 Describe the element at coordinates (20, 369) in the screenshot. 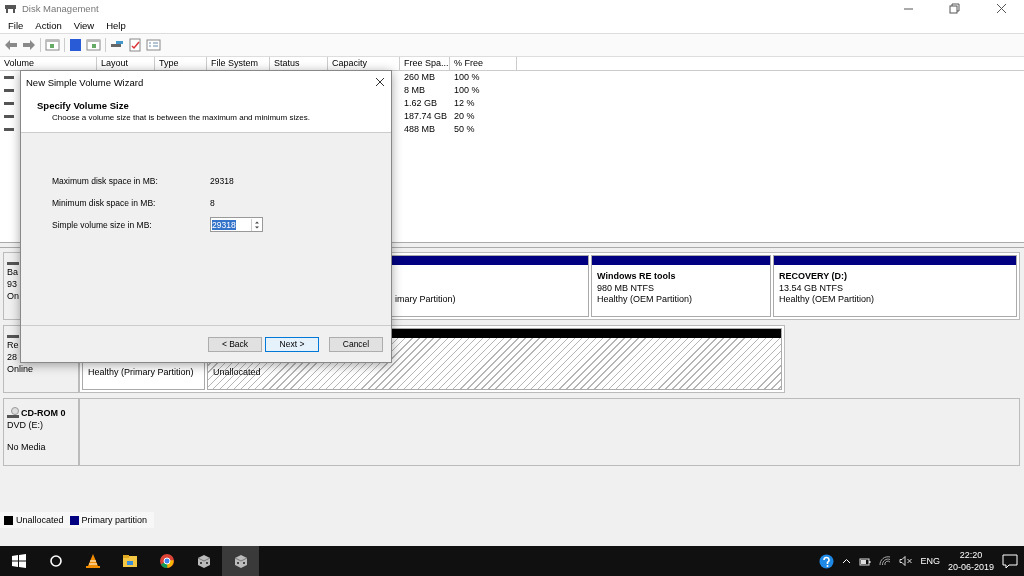

I see `disk-info: Online` at that location.